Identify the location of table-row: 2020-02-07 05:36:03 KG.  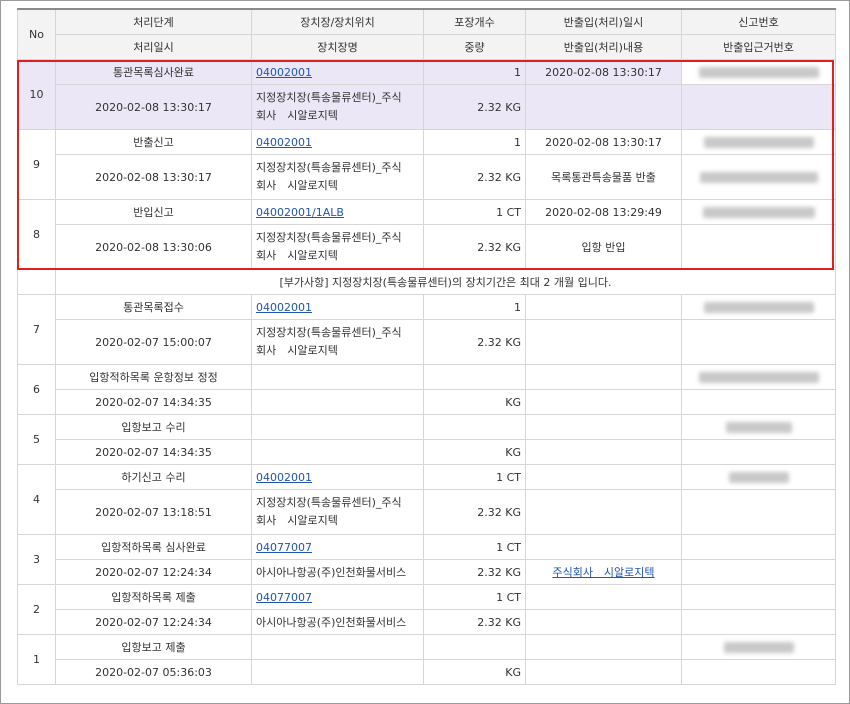
(427, 672).